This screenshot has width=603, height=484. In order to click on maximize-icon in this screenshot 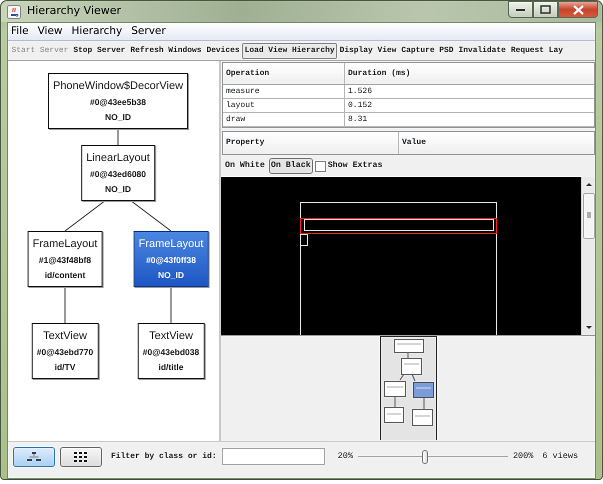, I will do `click(545, 9)`.